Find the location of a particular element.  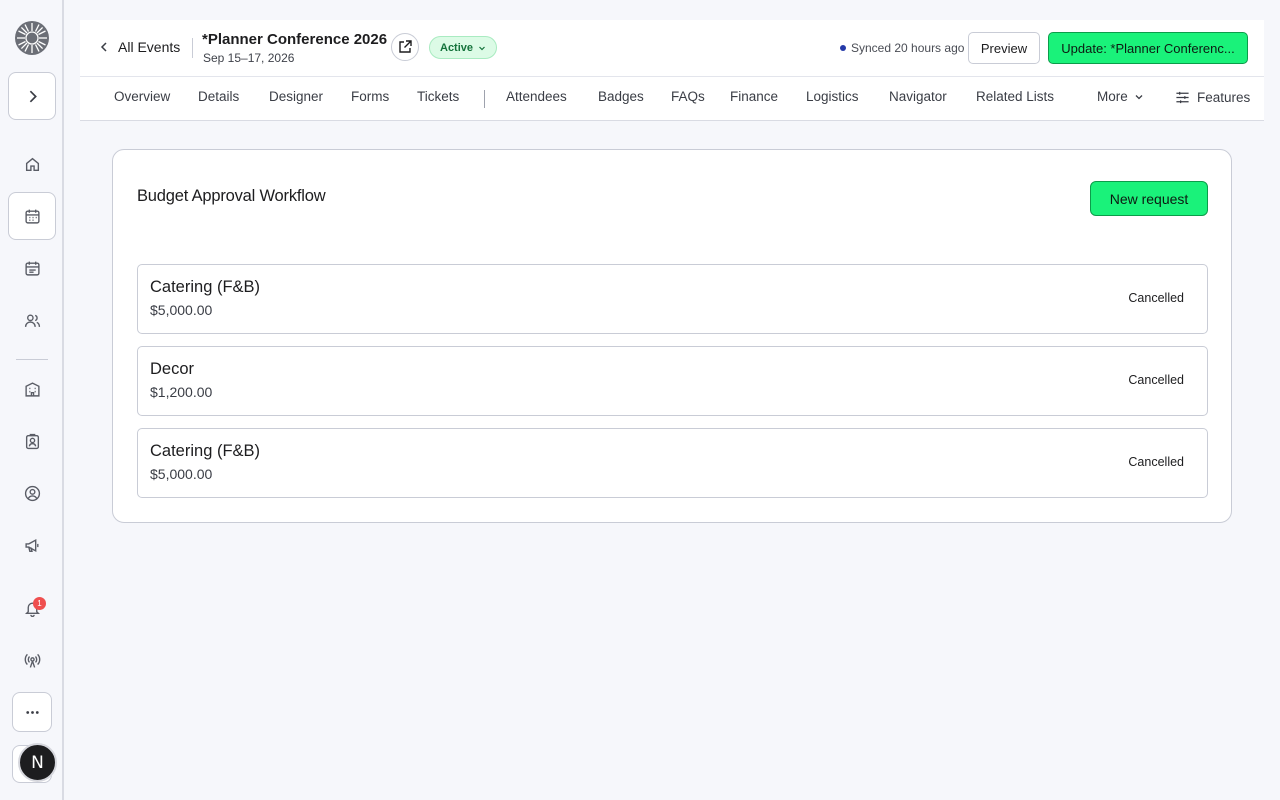

venues-button is located at coordinates (32, 389).